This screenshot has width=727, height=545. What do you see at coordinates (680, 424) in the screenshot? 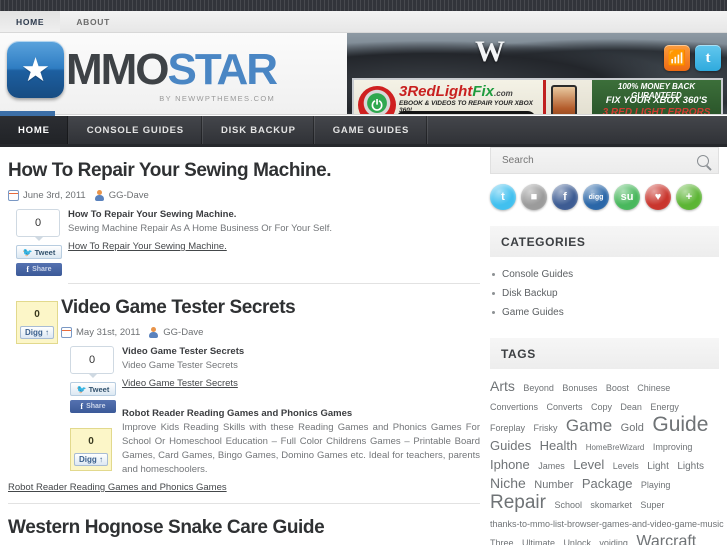
I see `tag-link: Guide` at bounding box center [680, 424].